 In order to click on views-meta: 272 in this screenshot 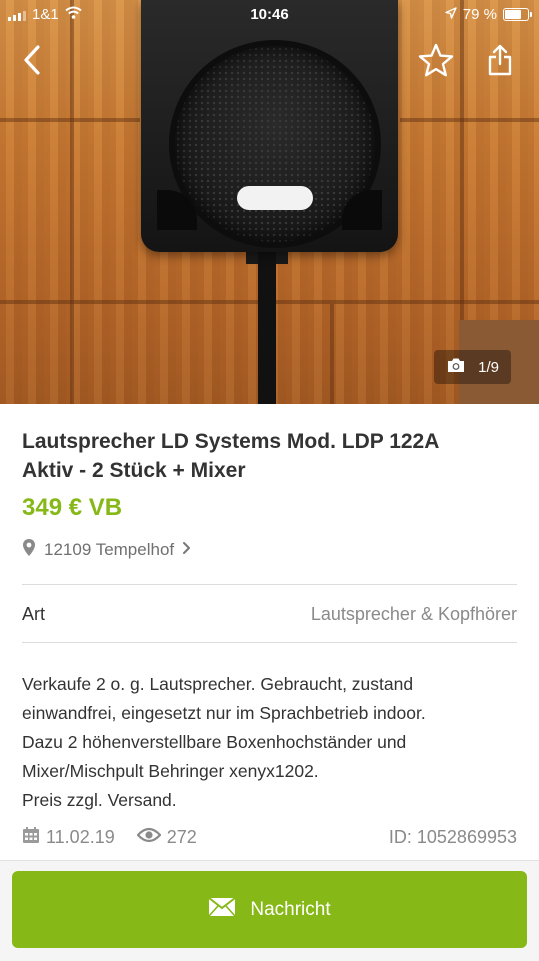, I will do `click(166, 837)`.